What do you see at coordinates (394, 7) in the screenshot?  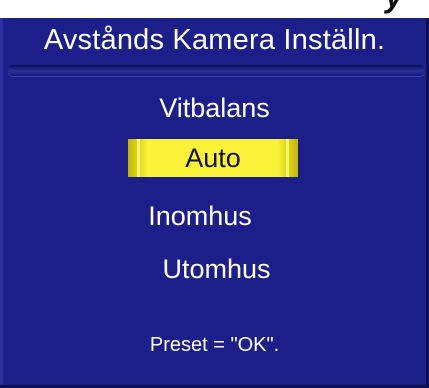 I see `cropped-glyph: y` at bounding box center [394, 7].